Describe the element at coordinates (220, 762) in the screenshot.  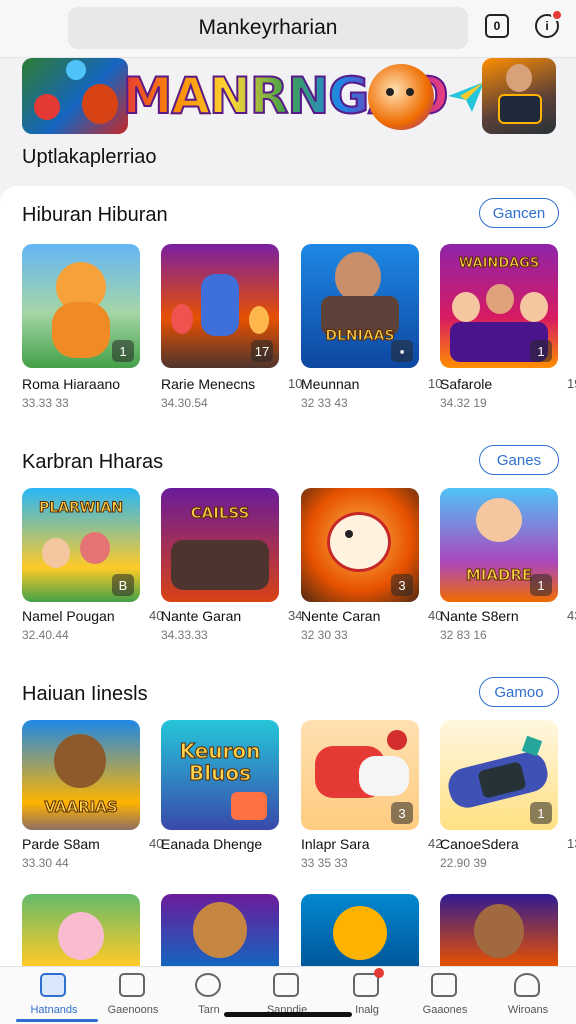
I see `game-art-title: Keuron Bluos` at that location.